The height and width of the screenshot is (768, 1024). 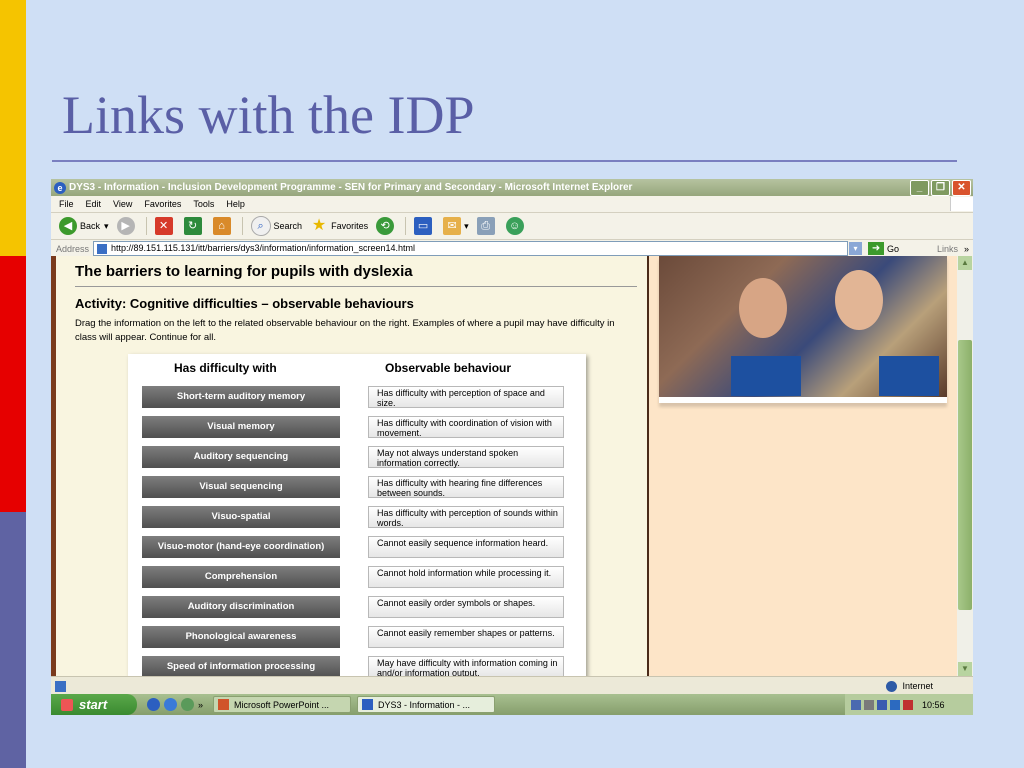 What do you see at coordinates (882, 704) in the screenshot?
I see `shield-icon` at bounding box center [882, 704].